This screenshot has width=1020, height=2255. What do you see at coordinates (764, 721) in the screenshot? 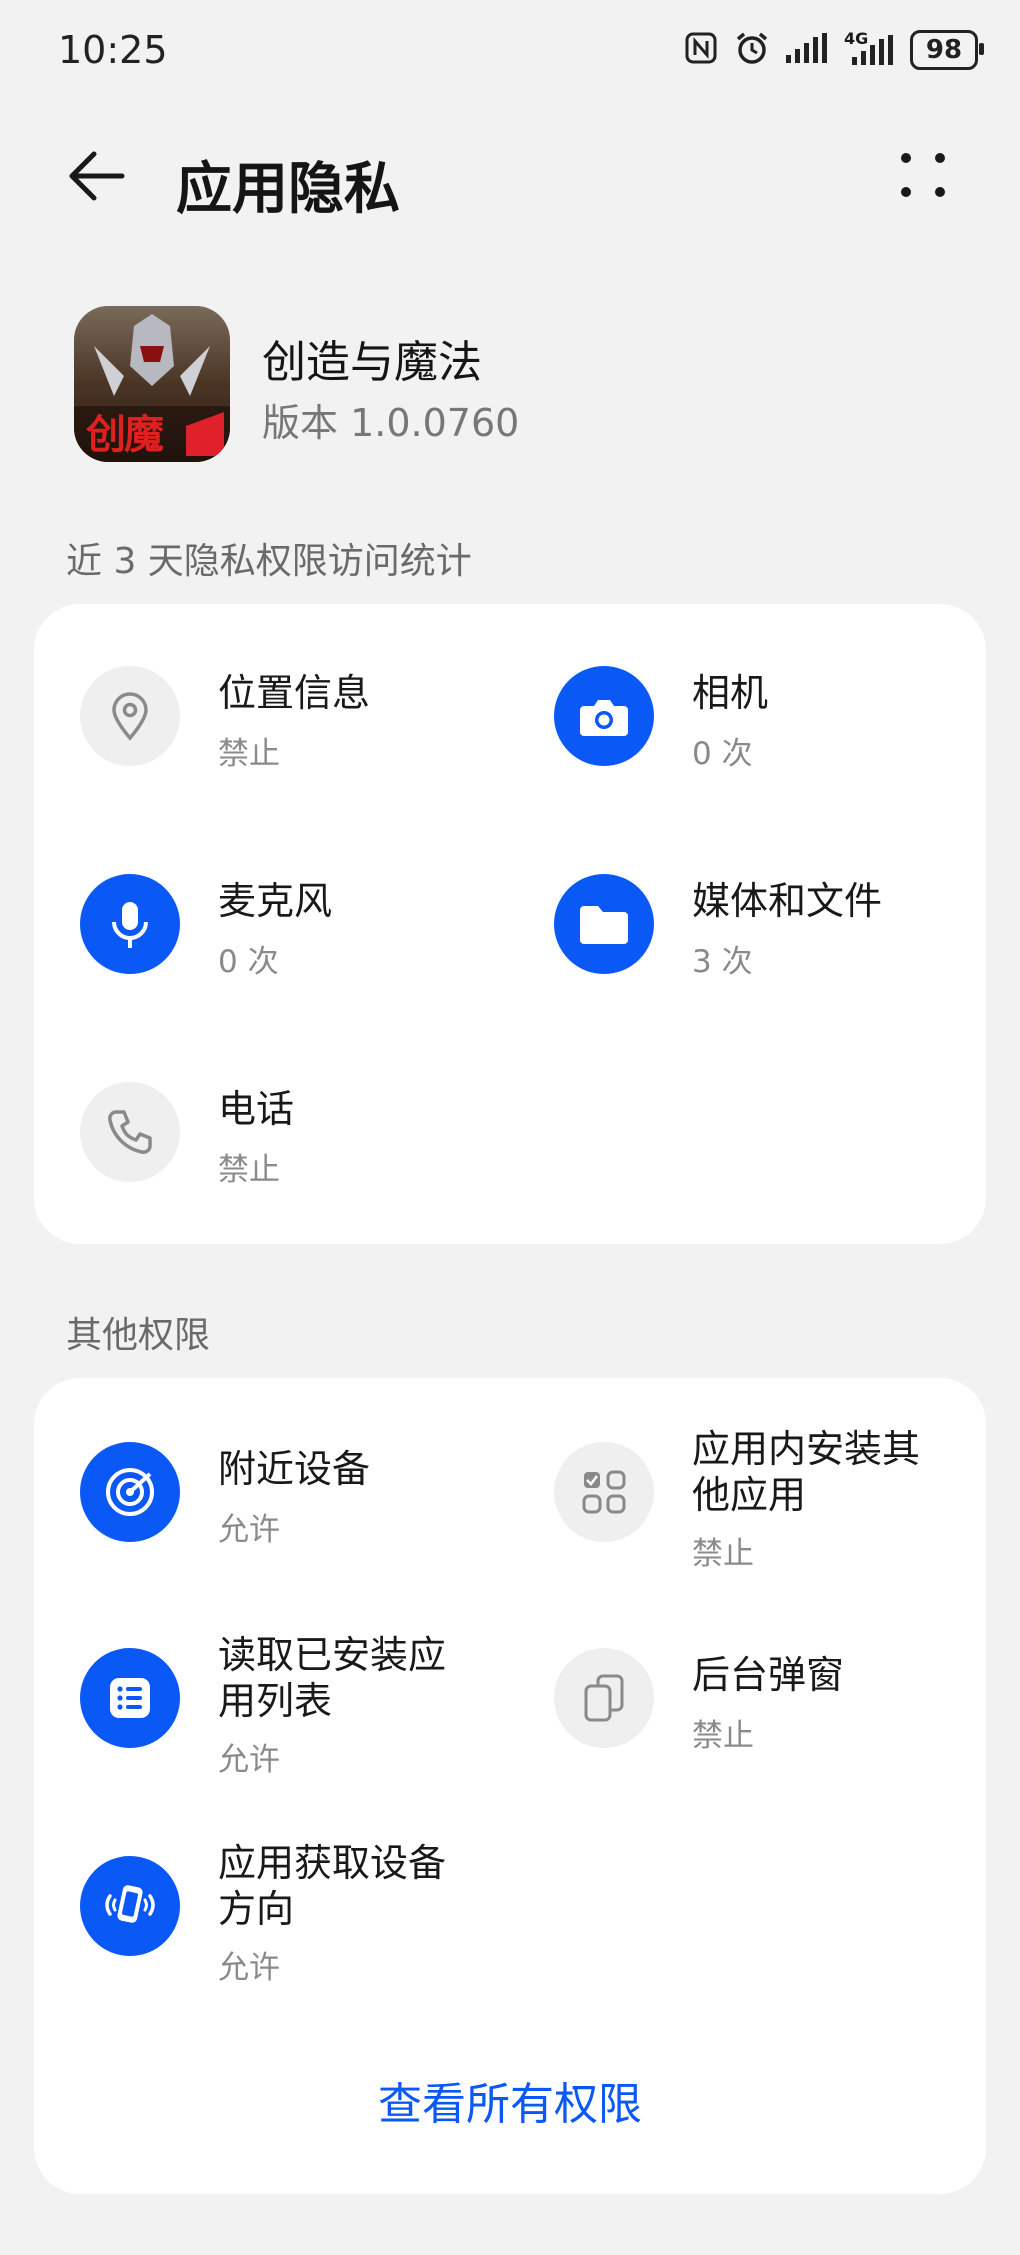
I see `permission-item-camera: 相机 0 次` at bounding box center [764, 721].